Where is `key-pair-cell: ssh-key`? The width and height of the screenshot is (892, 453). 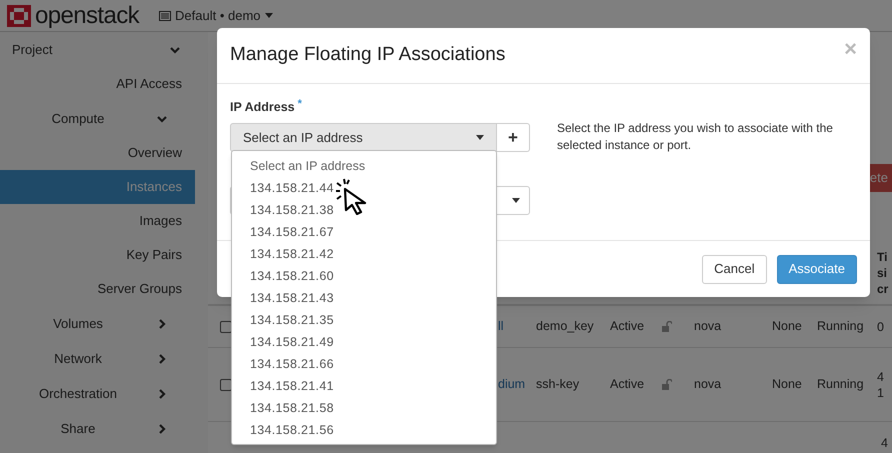 key-pair-cell: ssh-key is located at coordinates (558, 384).